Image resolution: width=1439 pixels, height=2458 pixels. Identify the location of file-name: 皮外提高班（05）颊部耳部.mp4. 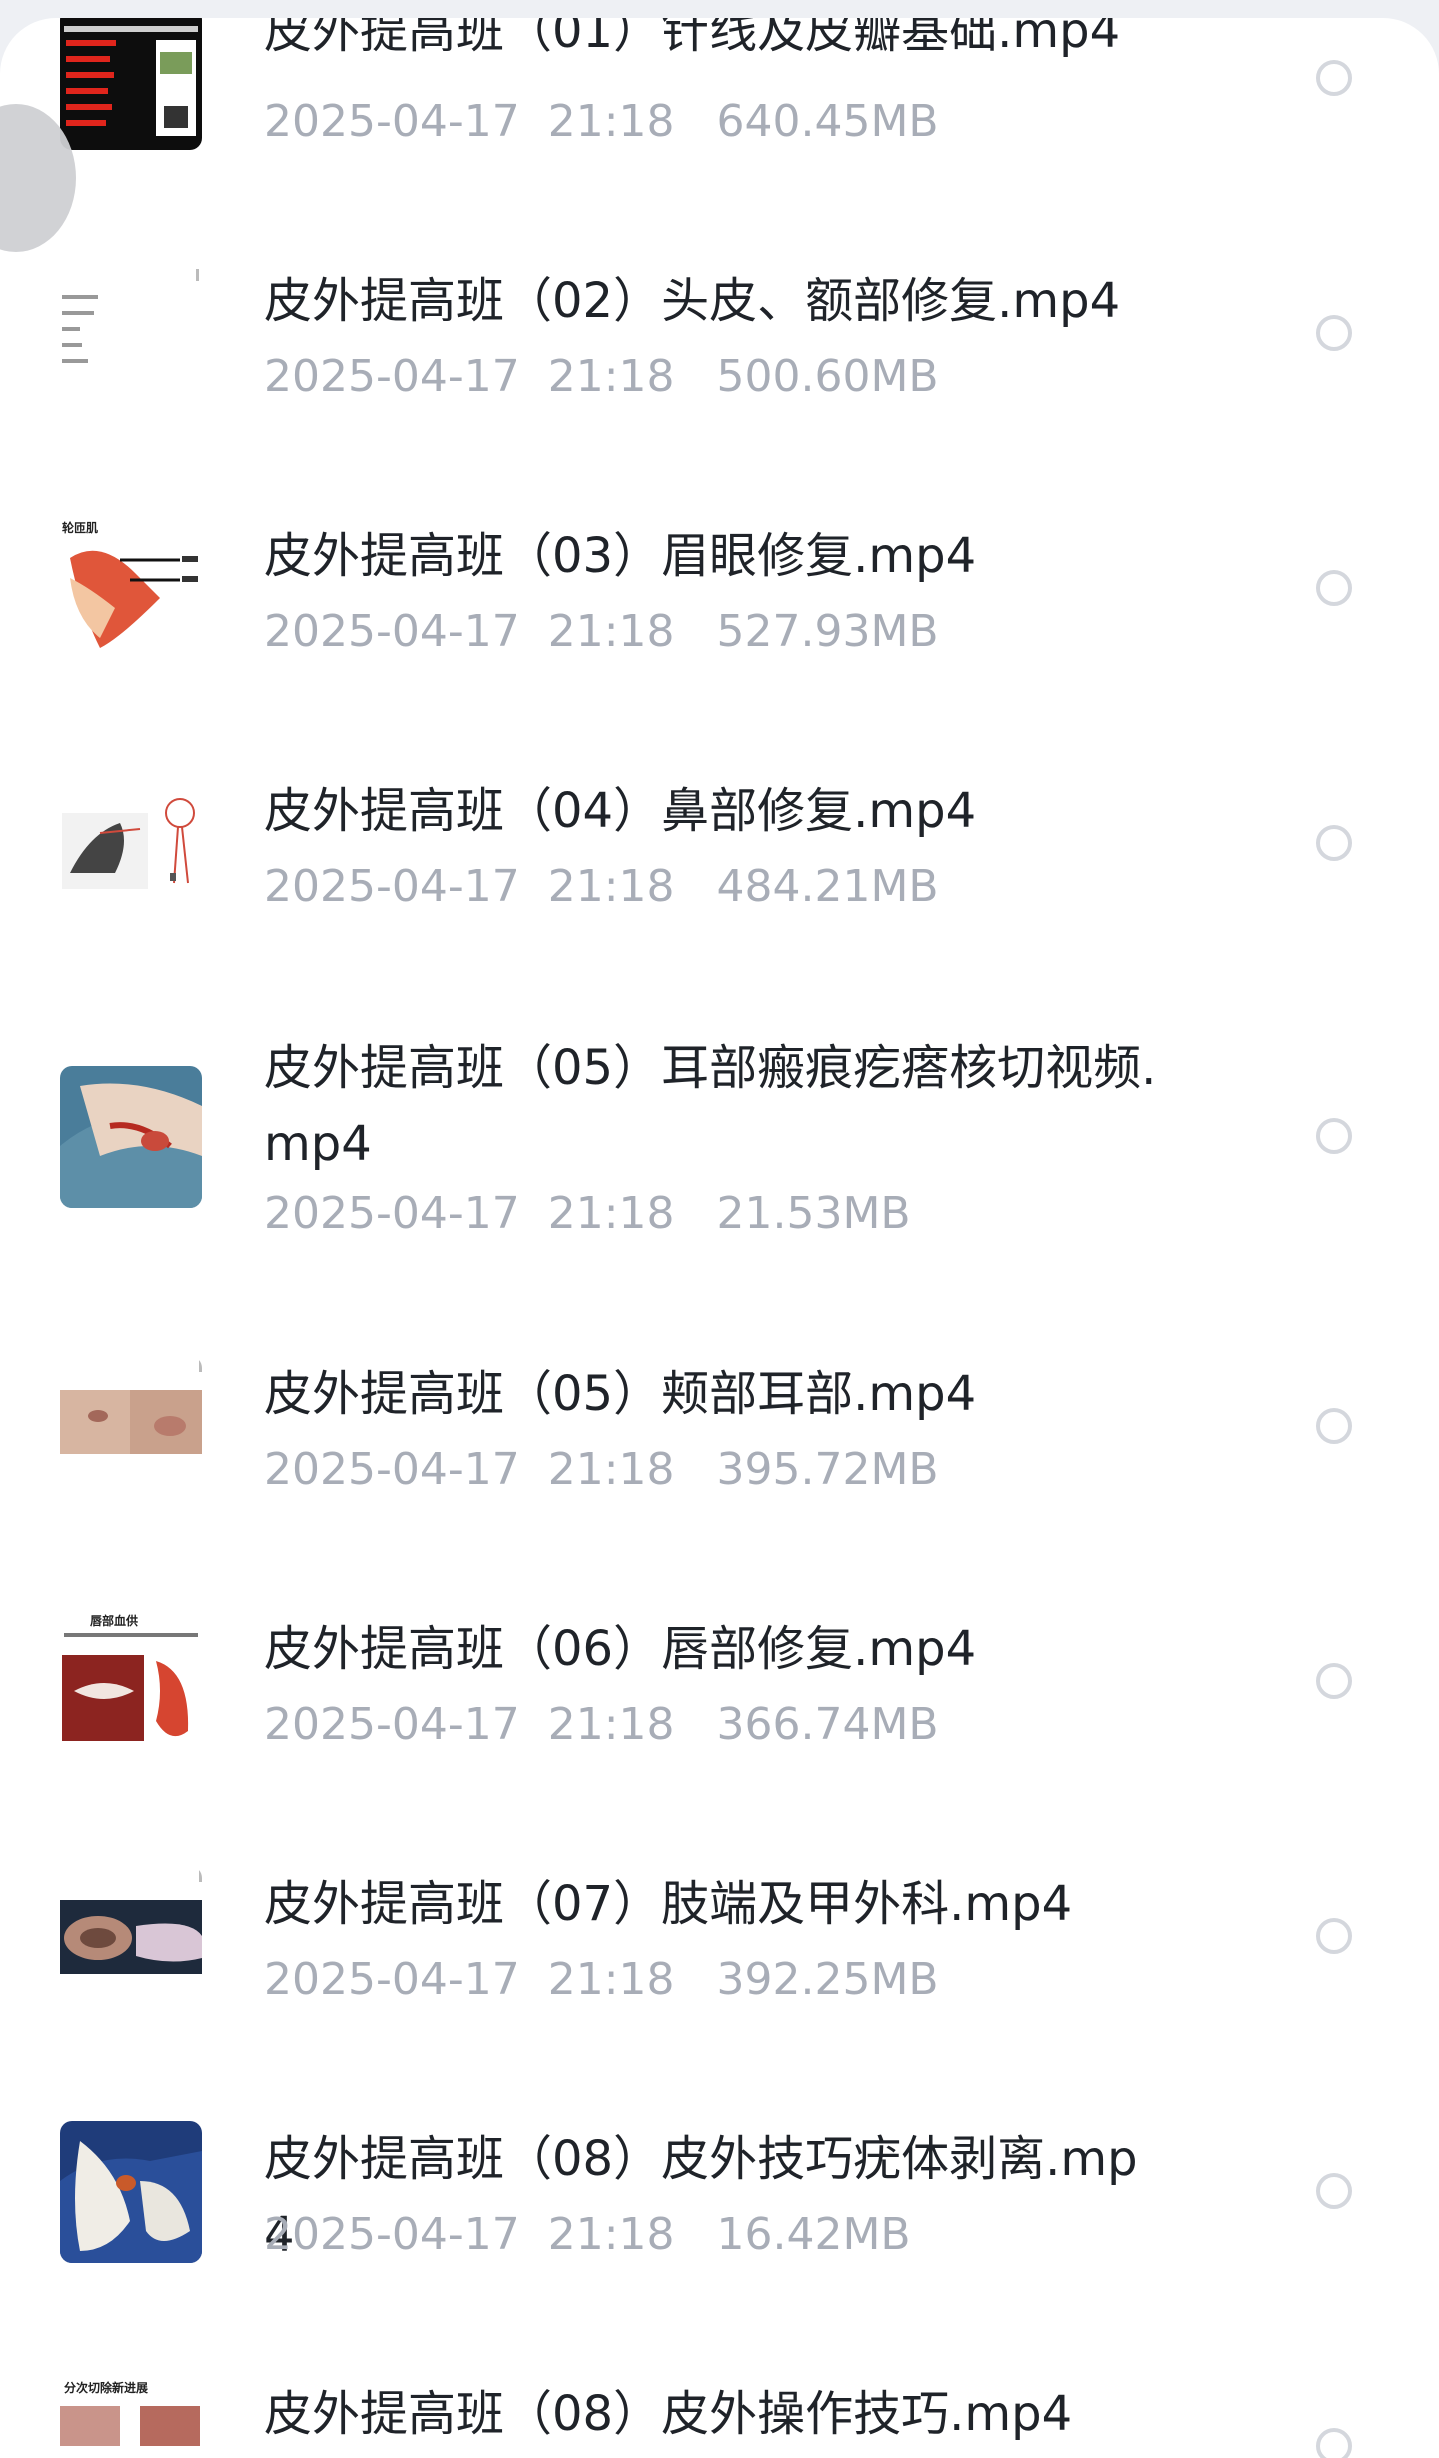
(620, 1394).